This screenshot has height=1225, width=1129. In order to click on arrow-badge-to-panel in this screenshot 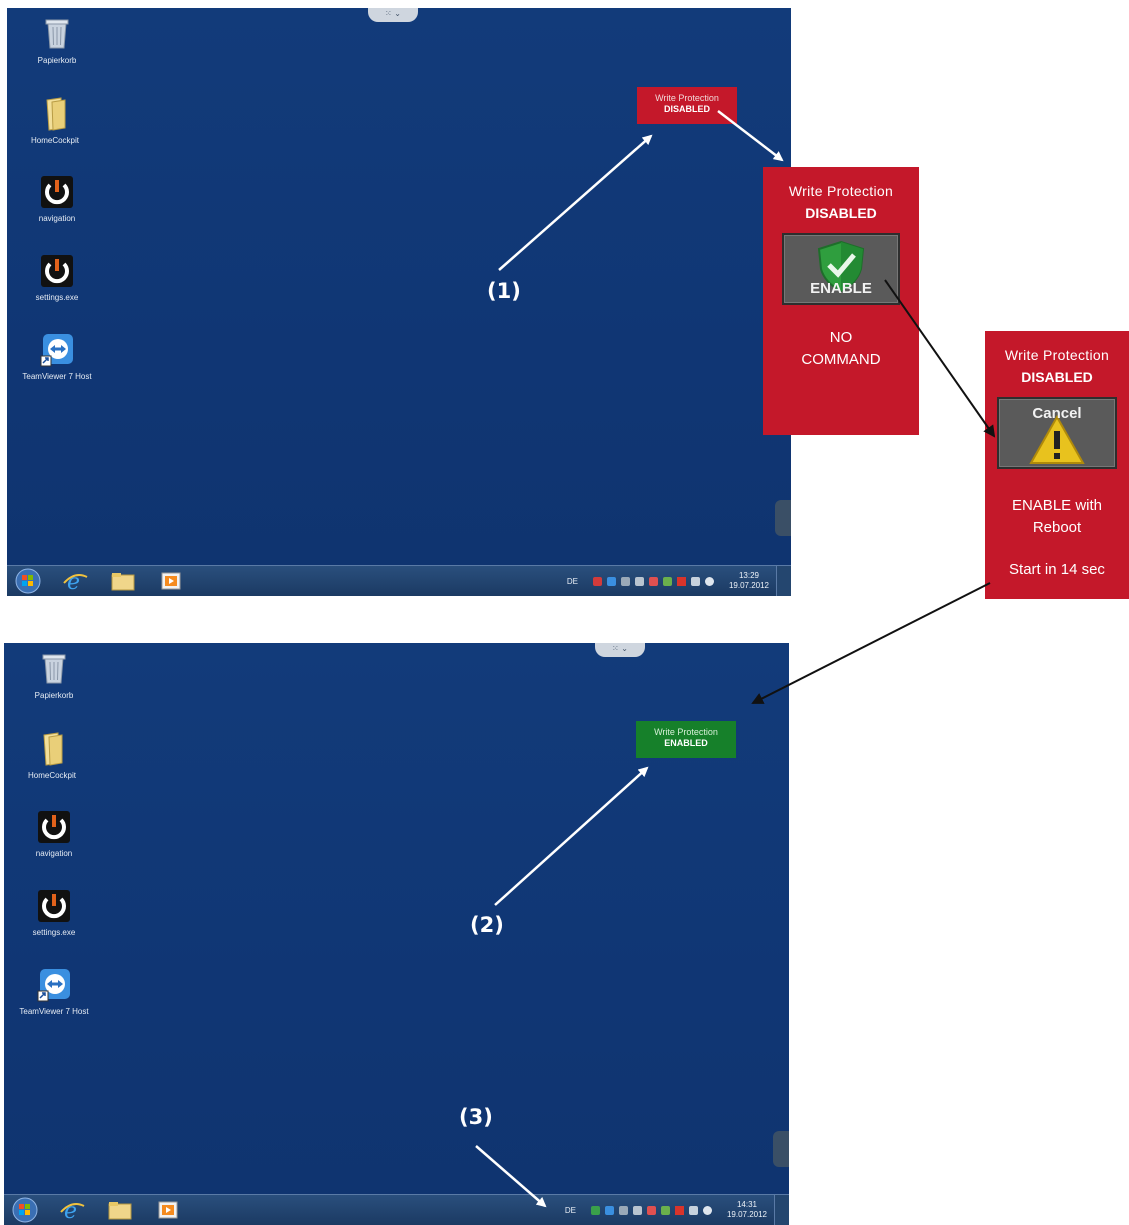, I will do `click(750, 136)`.